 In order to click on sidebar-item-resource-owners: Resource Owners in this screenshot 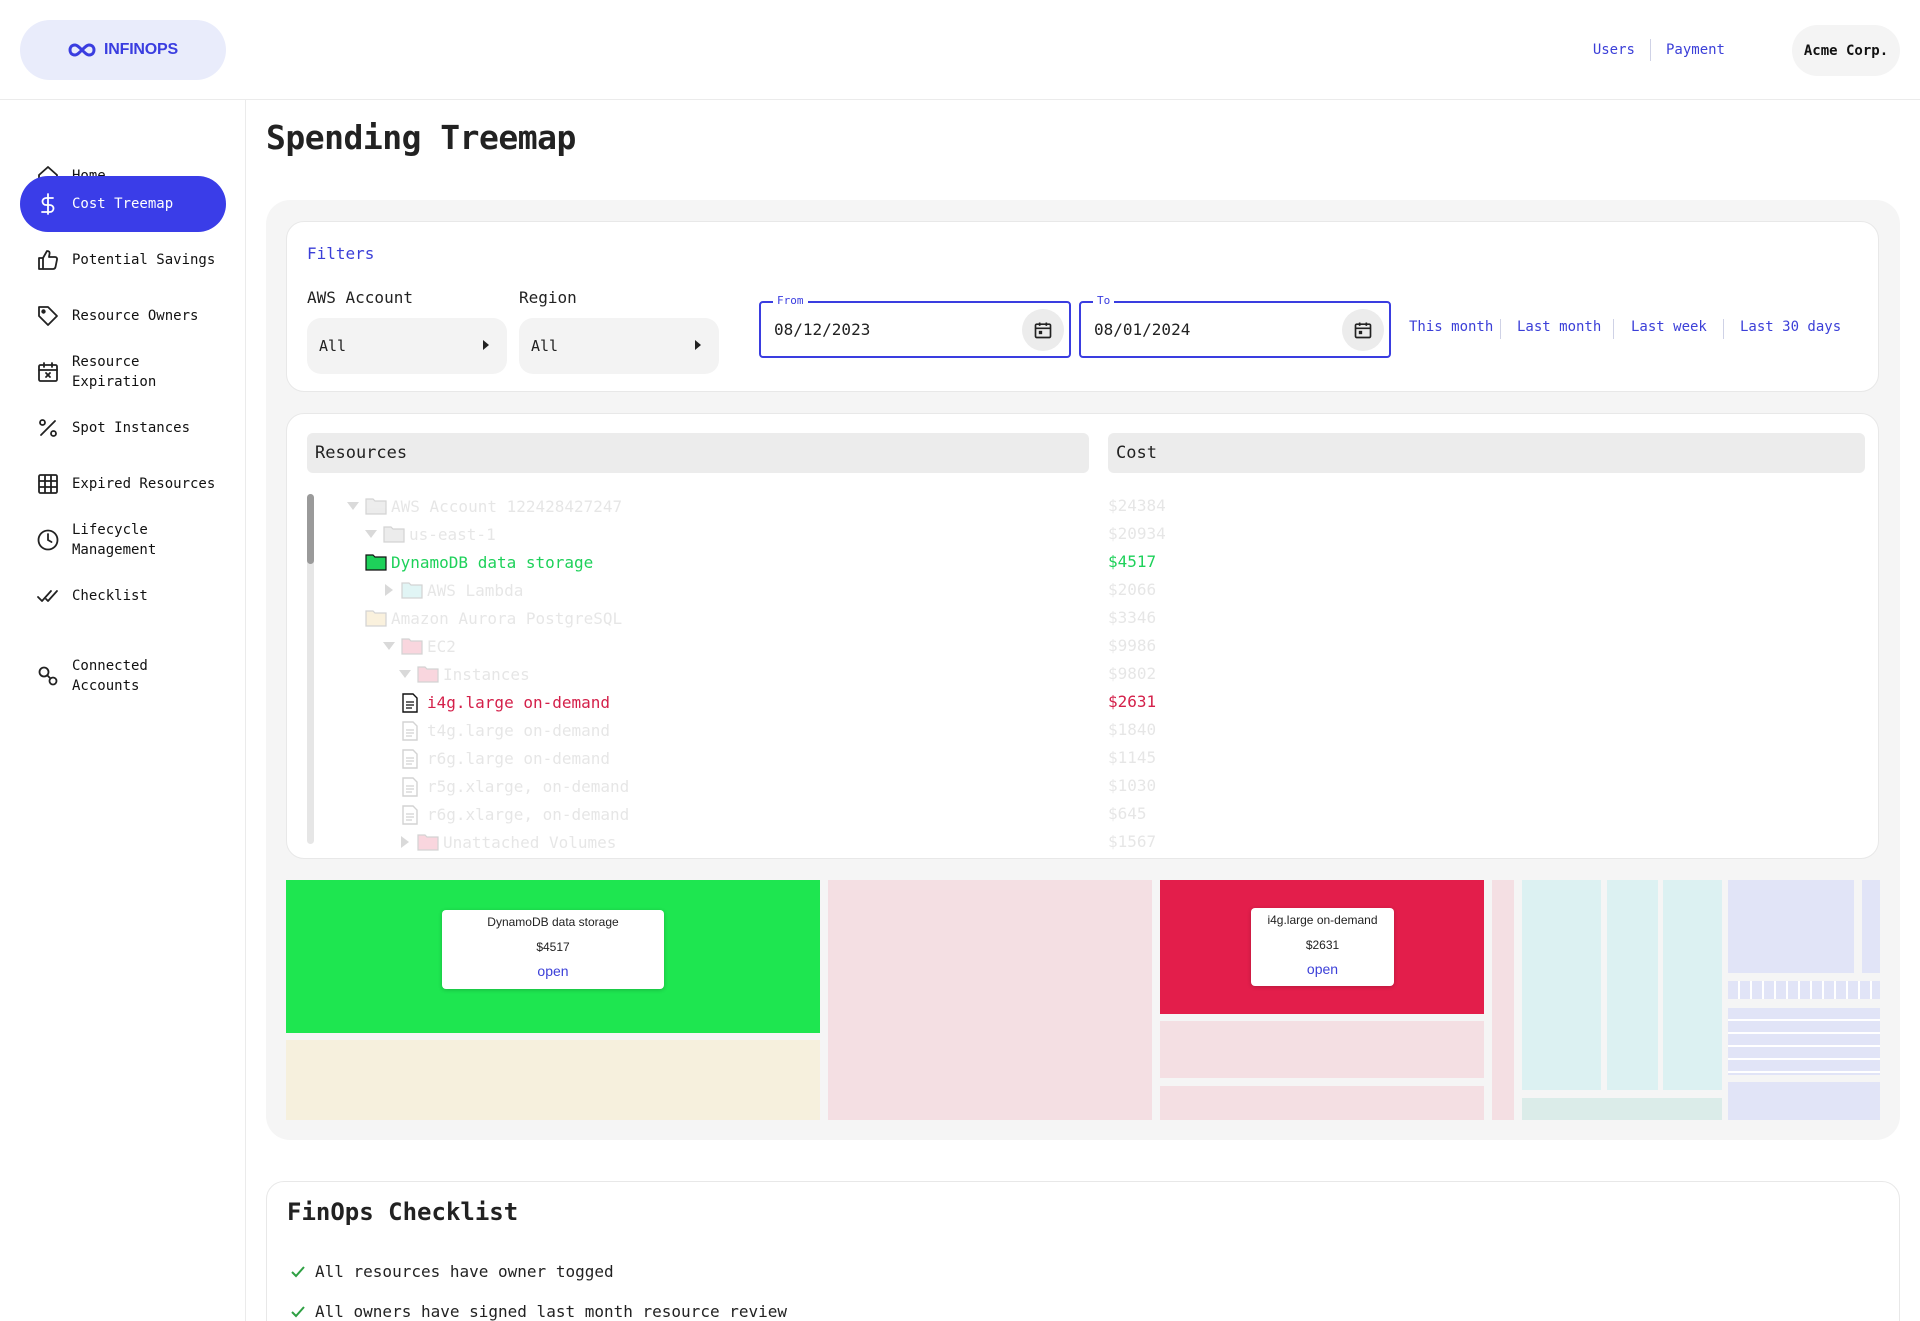, I will do `click(123, 316)`.